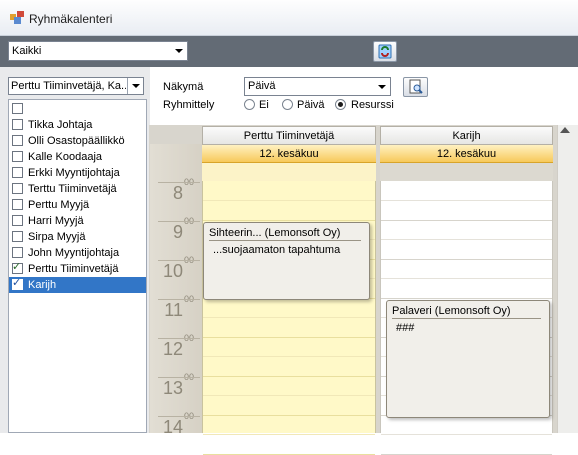  What do you see at coordinates (74, 253) in the screenshot?
I see `user-label: John Myyntijohtaja` at bounding box center [74, 253].